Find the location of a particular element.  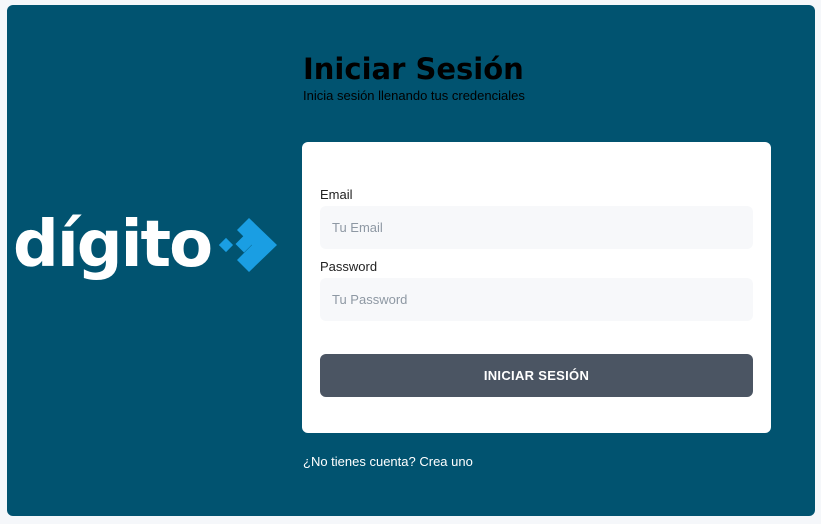

login-button: INICIAR SESIÓN is located at coordinates (536, 375).